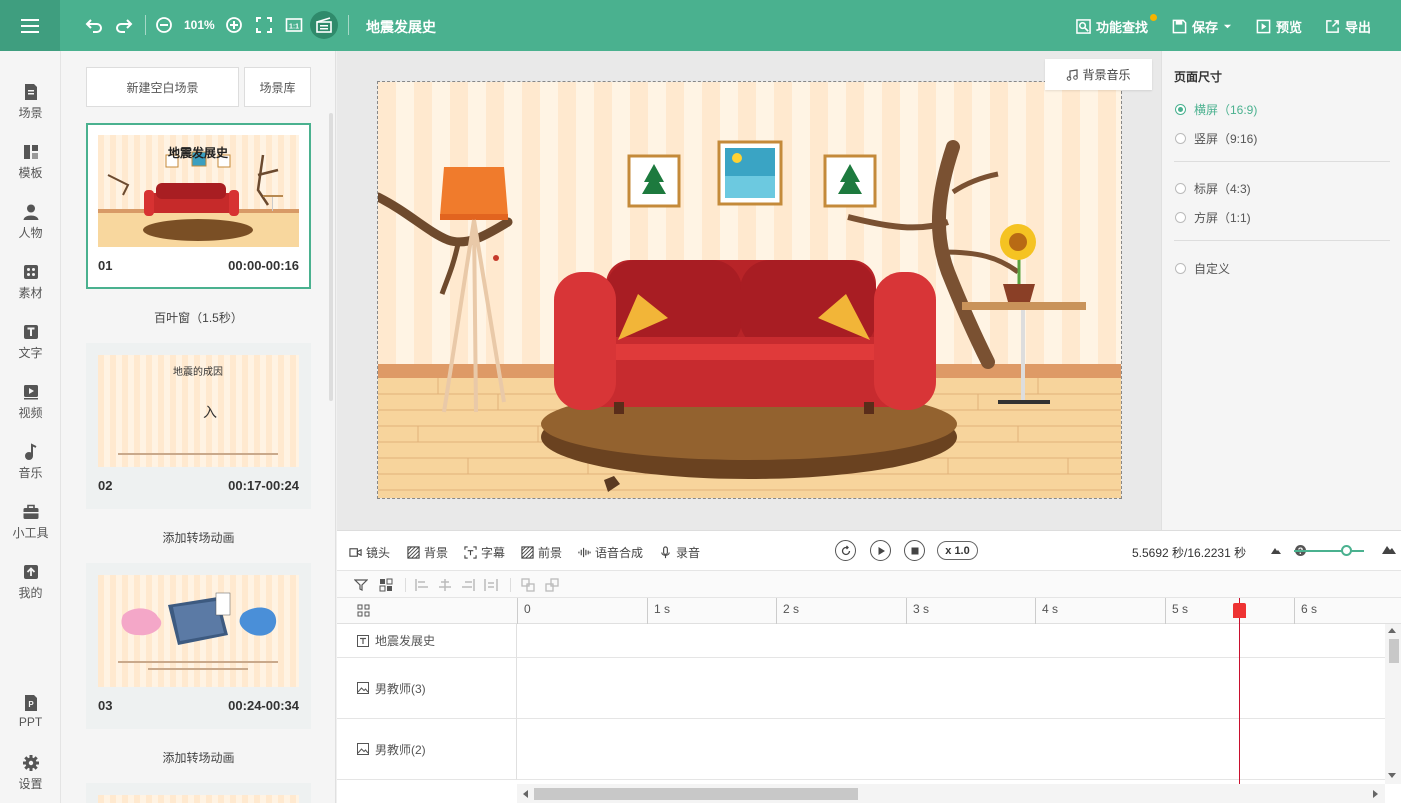 The height and width of the screenshot is (803, 1401). I want to click on undo-icon, so click(93, 26).